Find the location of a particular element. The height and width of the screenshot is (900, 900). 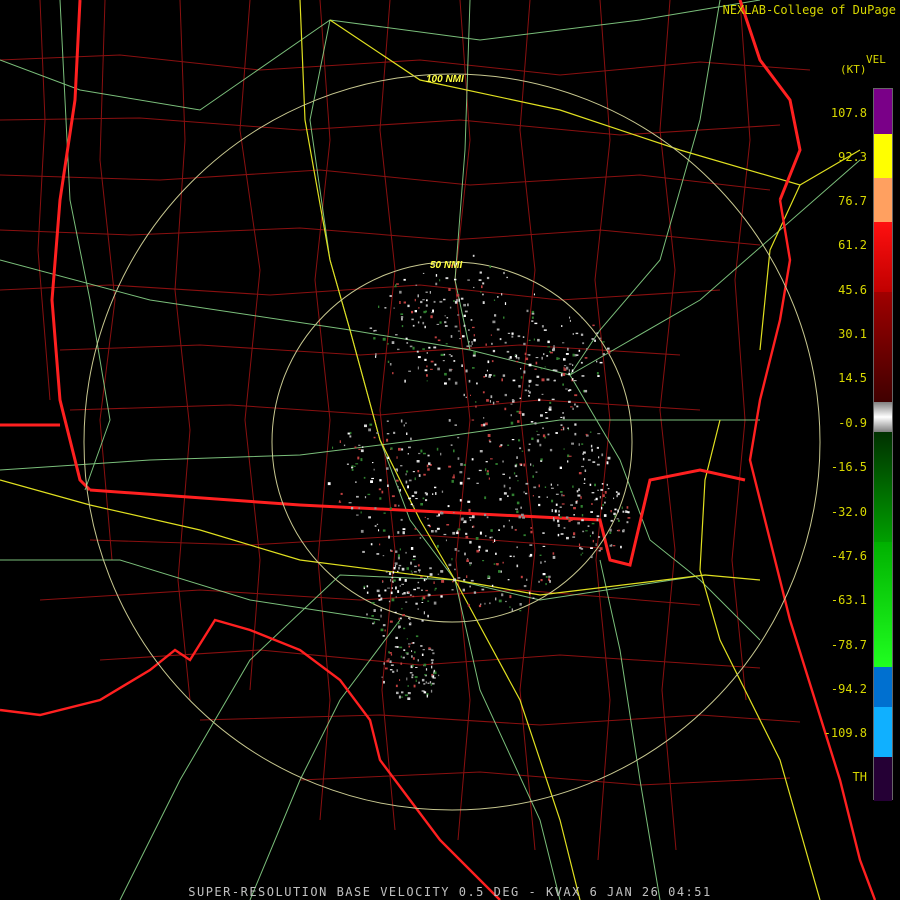

legend-tick: 45.6 is located at coordinates (852, 290).